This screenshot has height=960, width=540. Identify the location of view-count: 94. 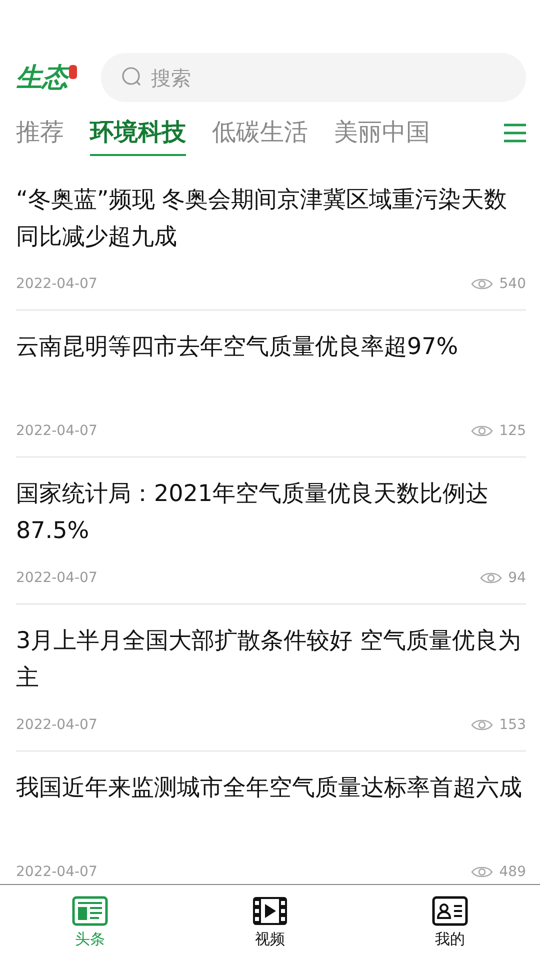
(517, 578).